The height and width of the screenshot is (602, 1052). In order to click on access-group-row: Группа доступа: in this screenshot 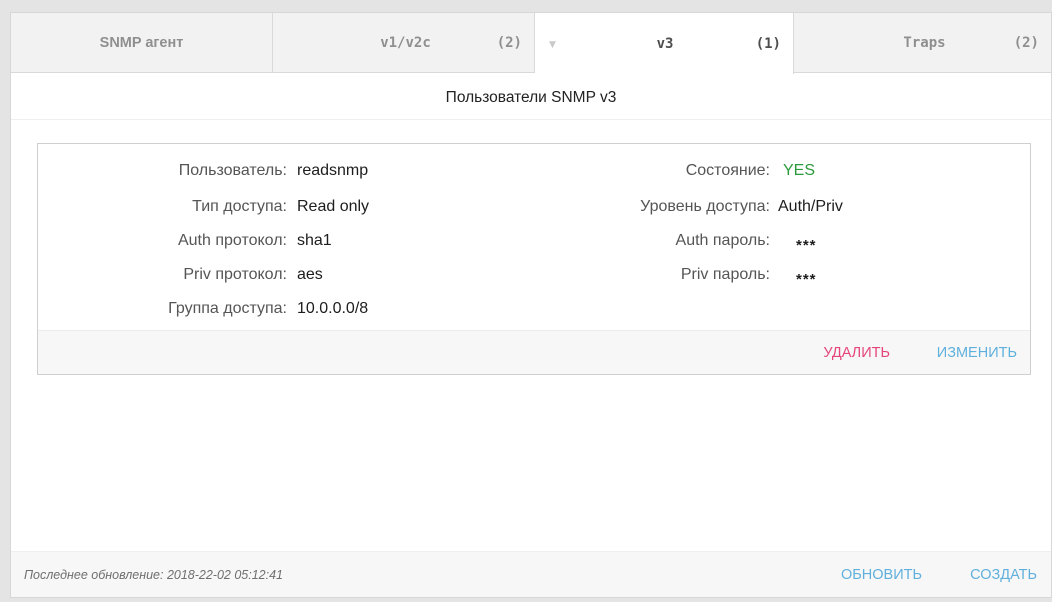, I will do `click(162, 309)`.